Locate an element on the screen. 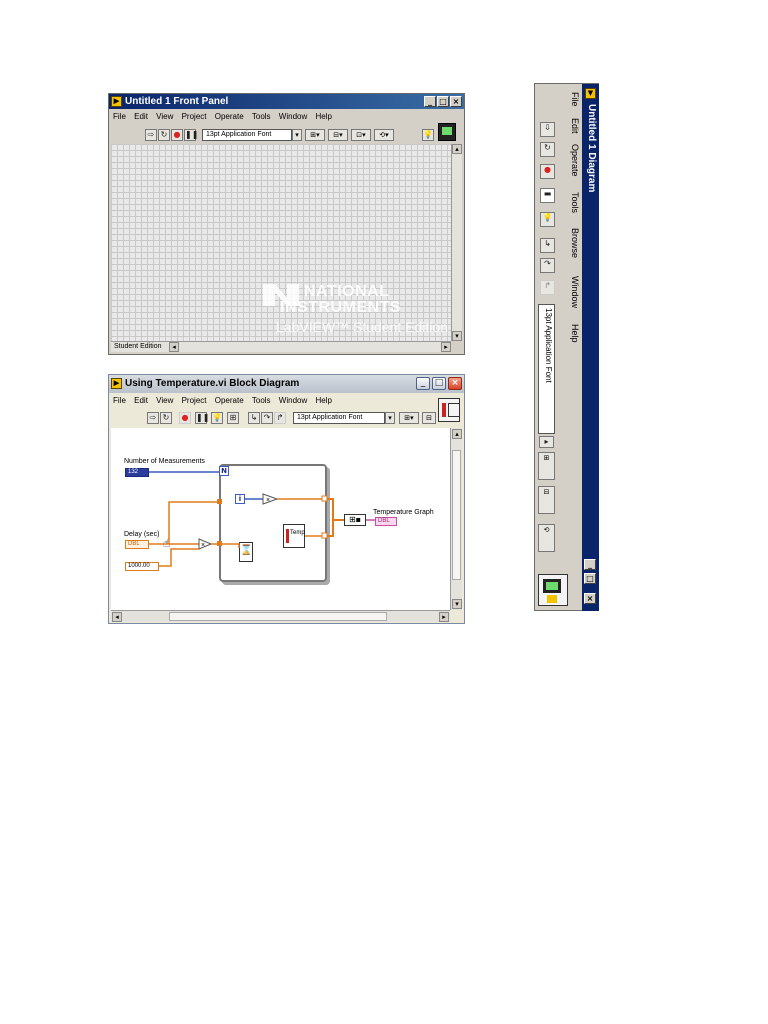 This screenshot has width=768, height=1024. labview-app-icon: ▶ is located at coordinates (116, 101).